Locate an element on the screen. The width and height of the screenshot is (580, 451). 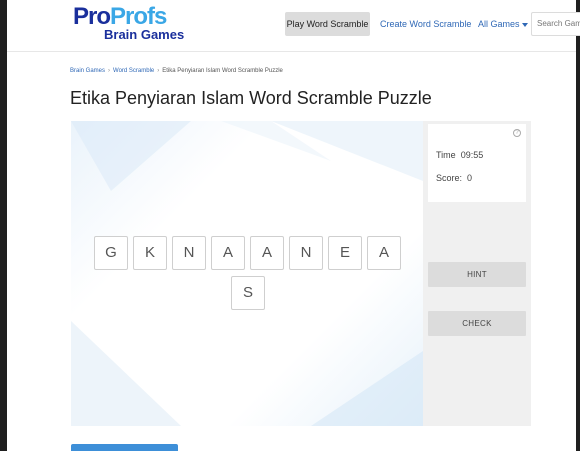
timer: Time 09:55 is located at coordinates (459, 155).